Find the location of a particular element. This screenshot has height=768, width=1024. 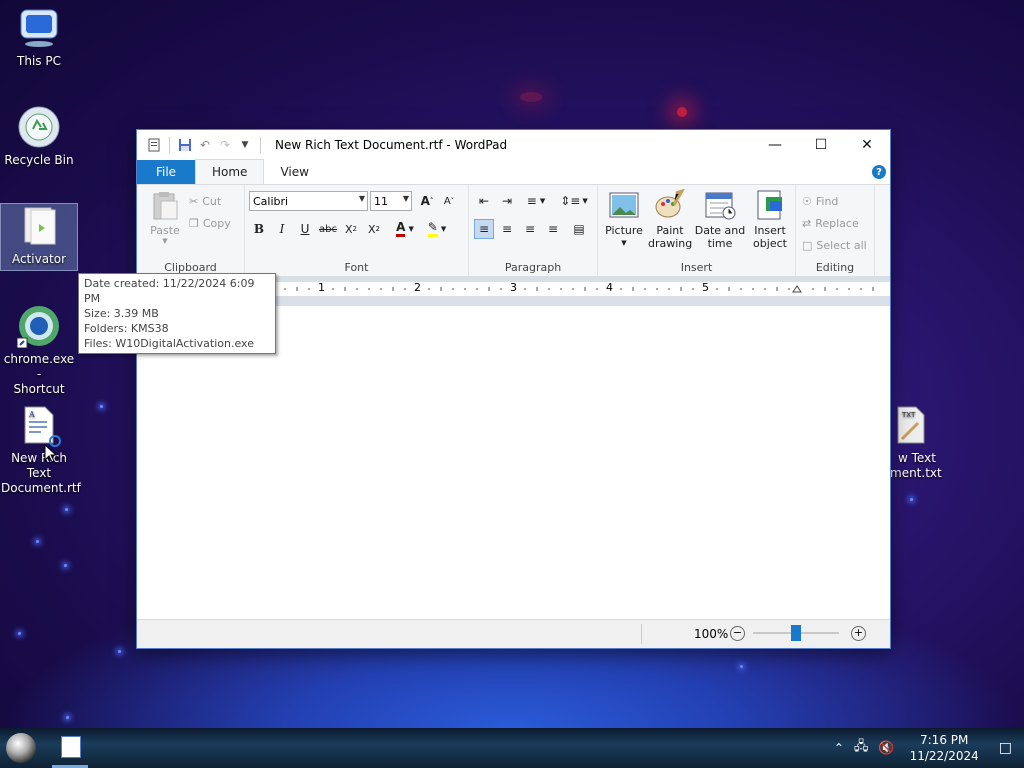

maximize-button: ☐ is located at coordinates (821, 145).